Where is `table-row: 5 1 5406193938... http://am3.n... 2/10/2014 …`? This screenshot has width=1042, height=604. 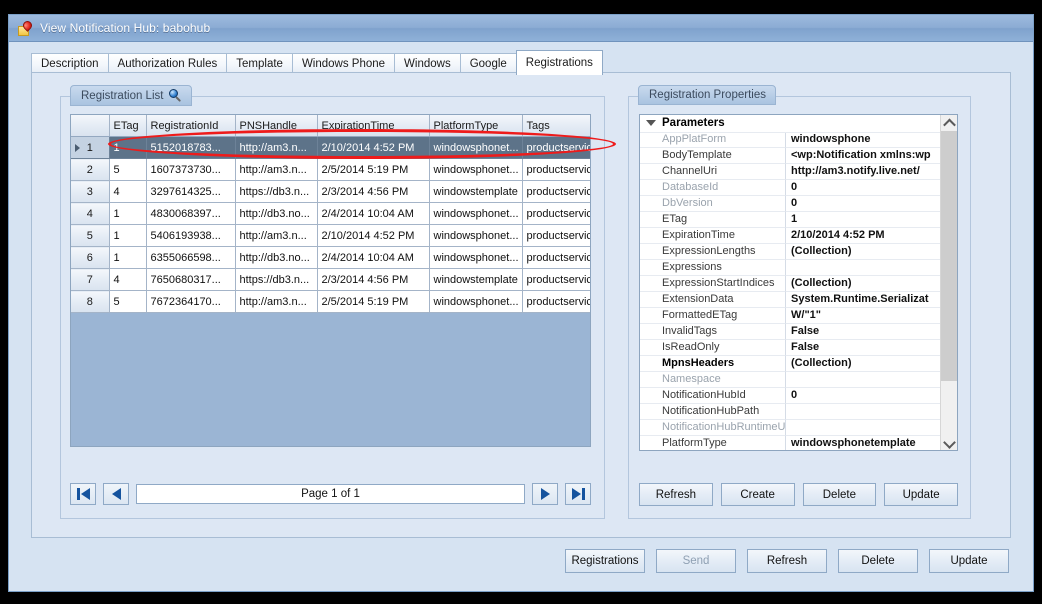 table-row: 5 1 5406193938... http://am3.n... 2/10/2014 … is located at coordinates (330, 235).